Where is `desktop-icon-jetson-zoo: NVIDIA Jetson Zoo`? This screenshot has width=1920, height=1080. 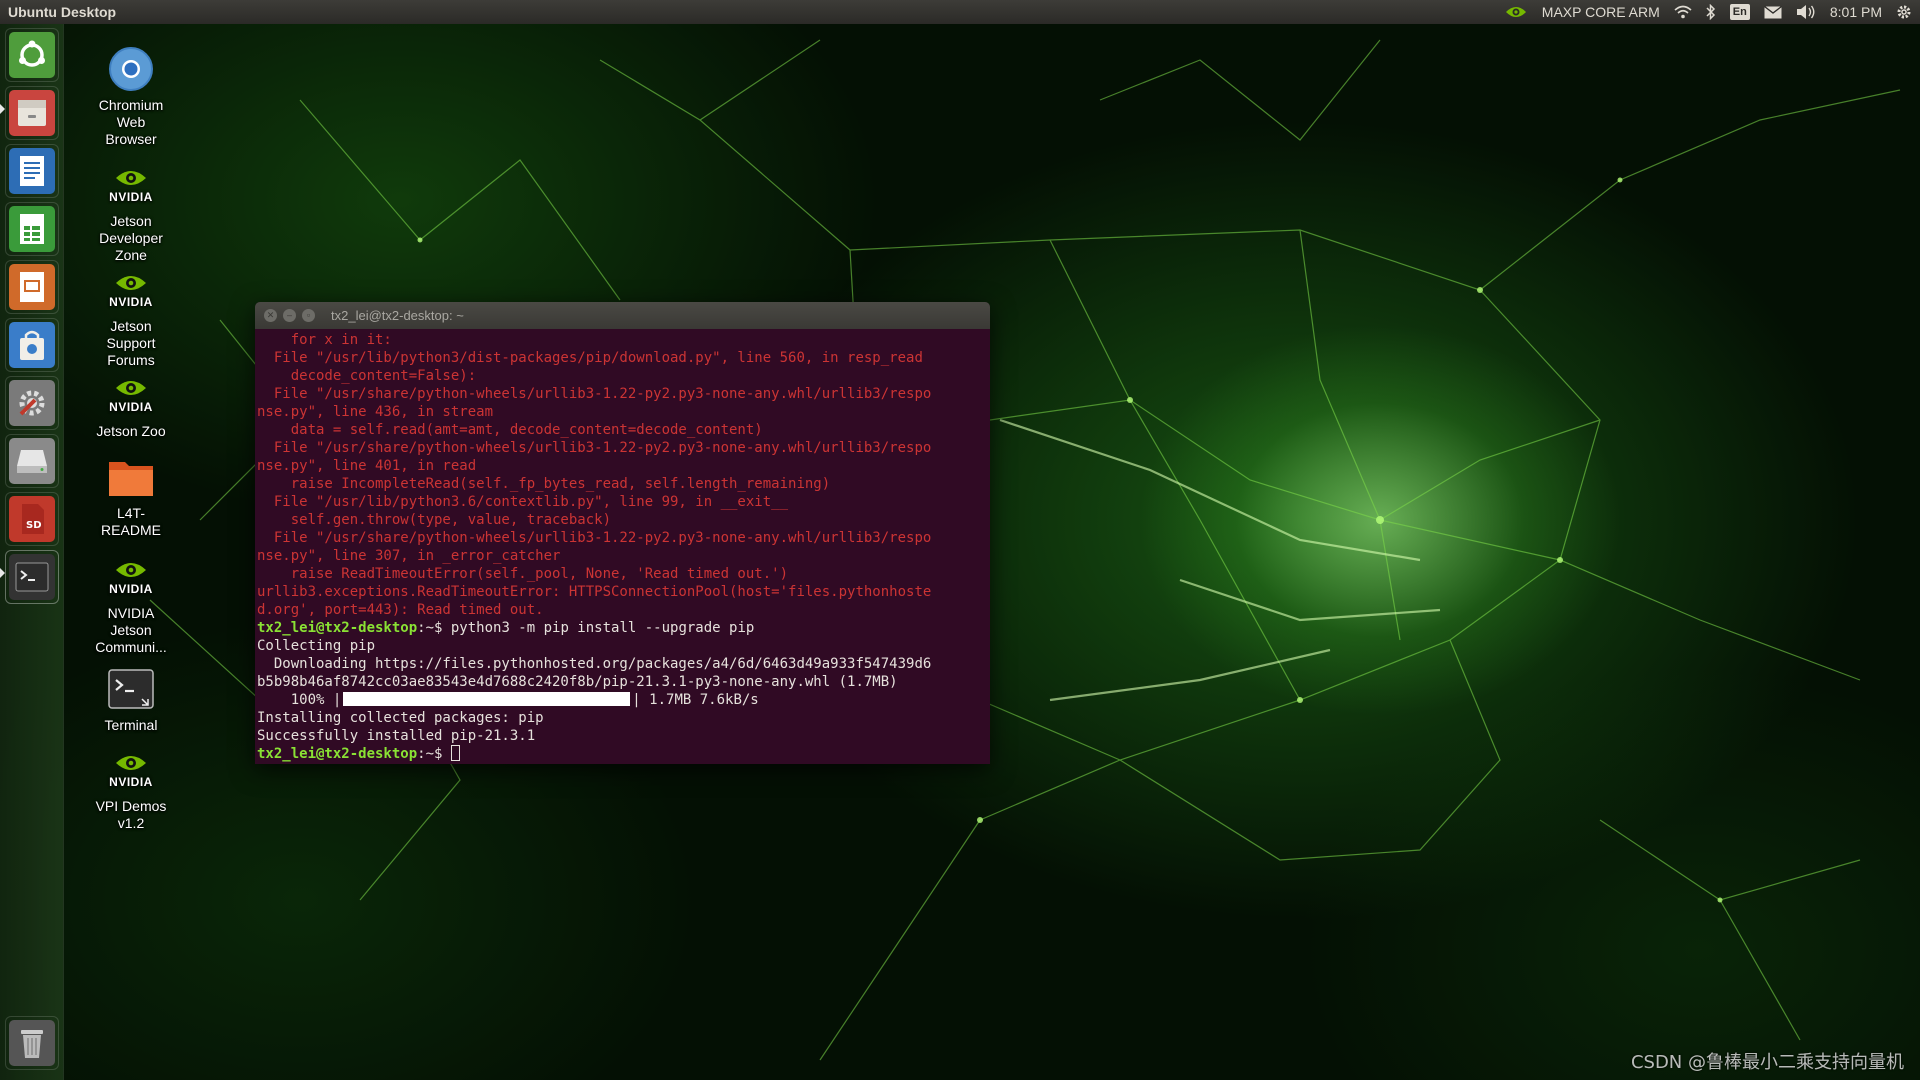 desktop-icon-jetson-zoo: NVIDIA Jetson Zoo is located at coordinates (131, 405).